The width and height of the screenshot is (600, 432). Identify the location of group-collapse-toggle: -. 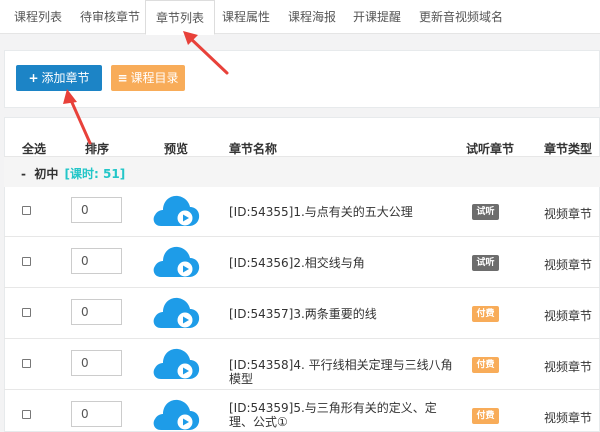
(23, 174).